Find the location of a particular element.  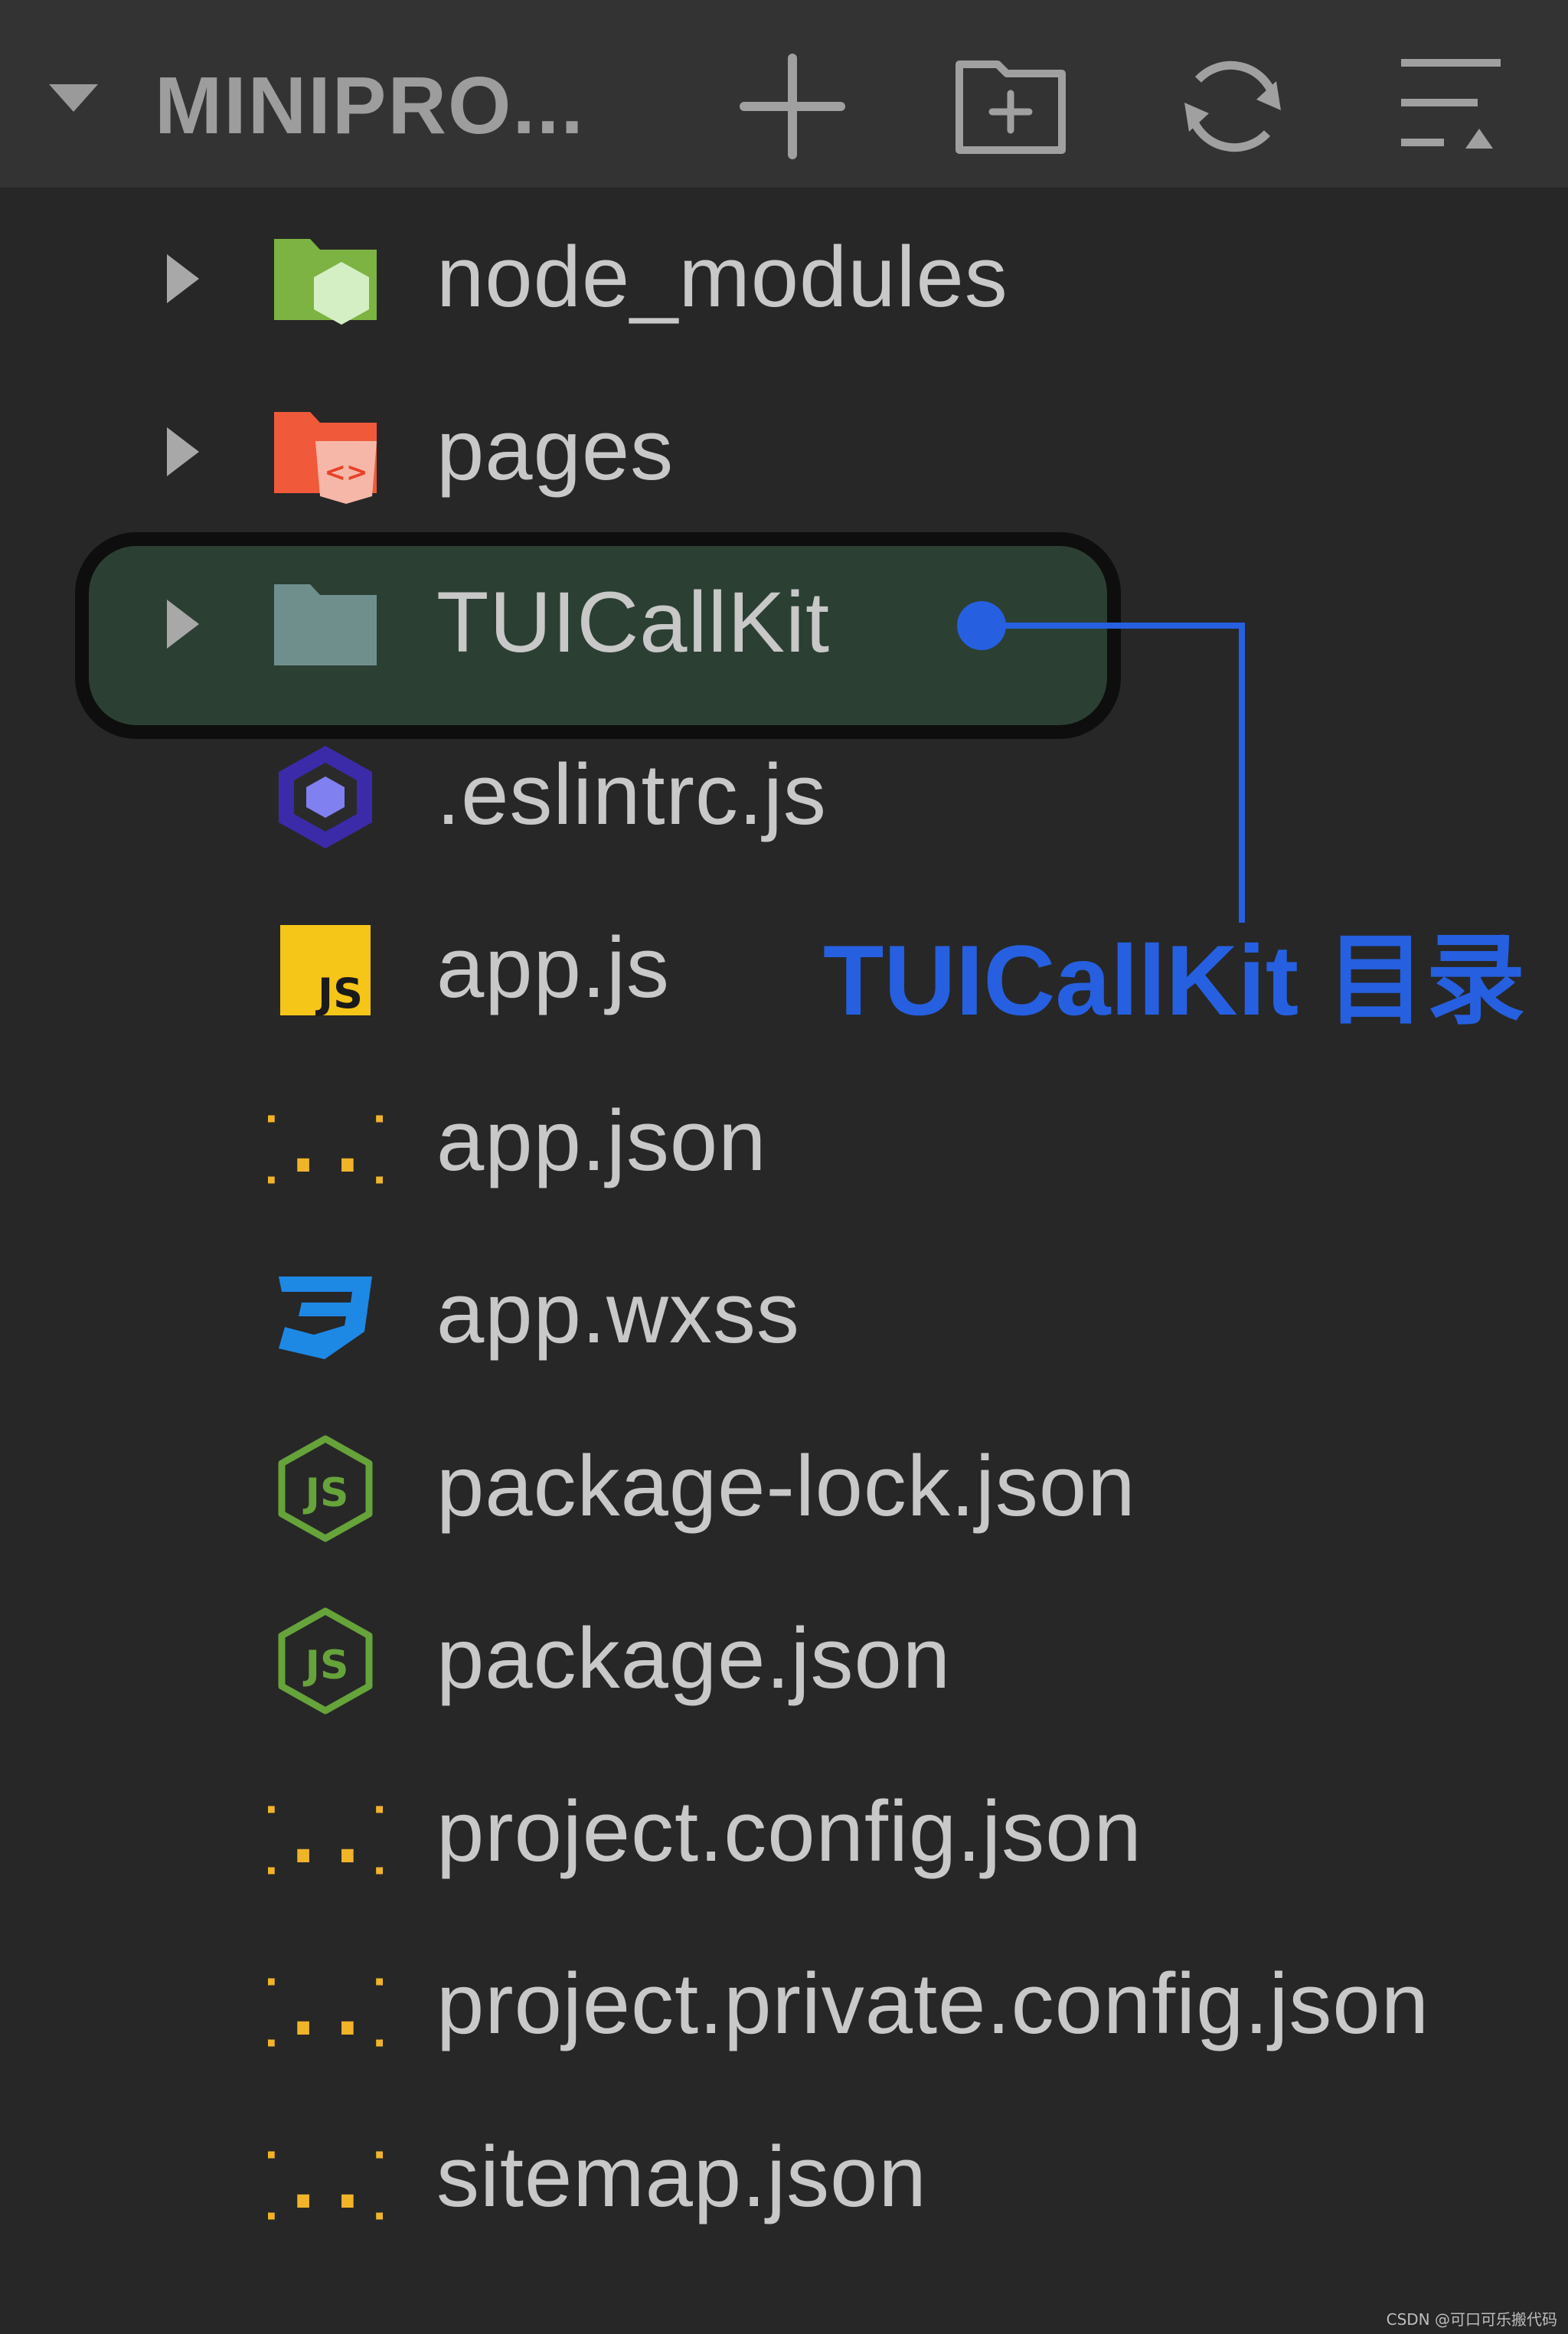

new-folder-icon is located at coordinates (1010, 106).